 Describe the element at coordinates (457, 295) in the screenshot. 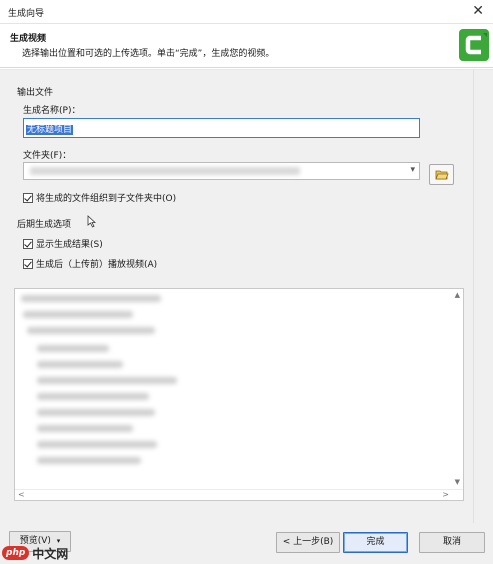

I see `scroll-up-icon: ▲` at that location.